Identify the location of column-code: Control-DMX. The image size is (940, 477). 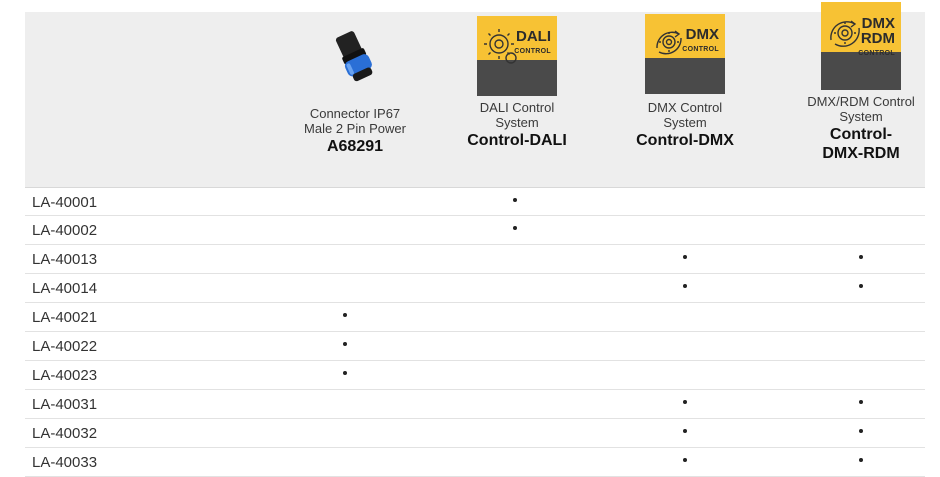
(685, 140).